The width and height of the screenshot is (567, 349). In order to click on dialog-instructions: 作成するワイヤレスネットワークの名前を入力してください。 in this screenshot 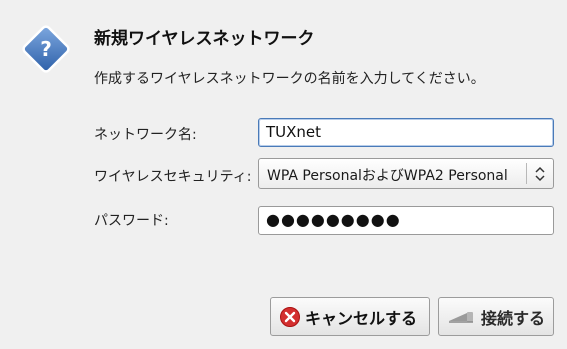, I will do `click(289, 79)`.